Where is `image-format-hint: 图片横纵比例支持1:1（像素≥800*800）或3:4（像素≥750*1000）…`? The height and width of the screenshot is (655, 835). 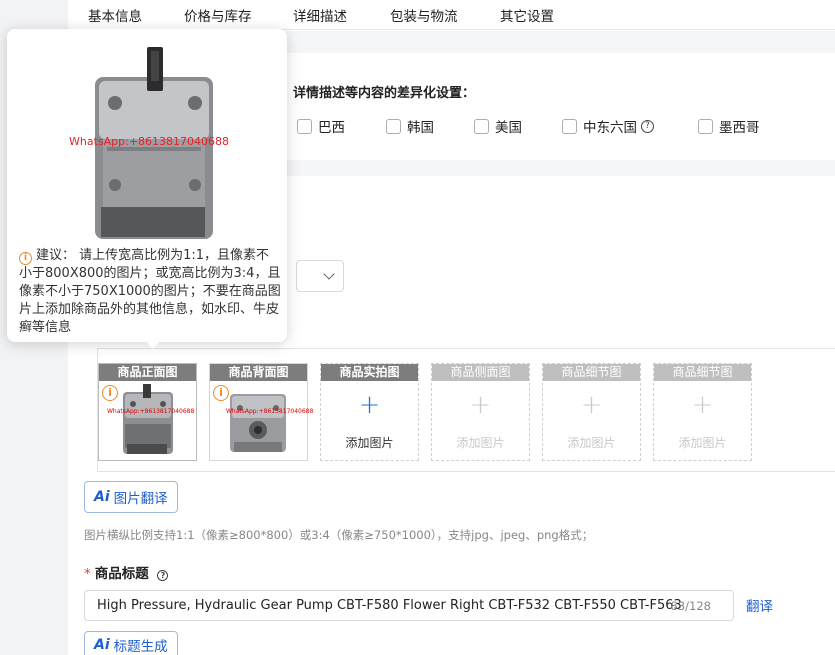 image-format-hint: 图片横纵比例支持1:1（像素≥800*800）或3:4（像素≥750*1000）… is located at coordinates (339, 535).